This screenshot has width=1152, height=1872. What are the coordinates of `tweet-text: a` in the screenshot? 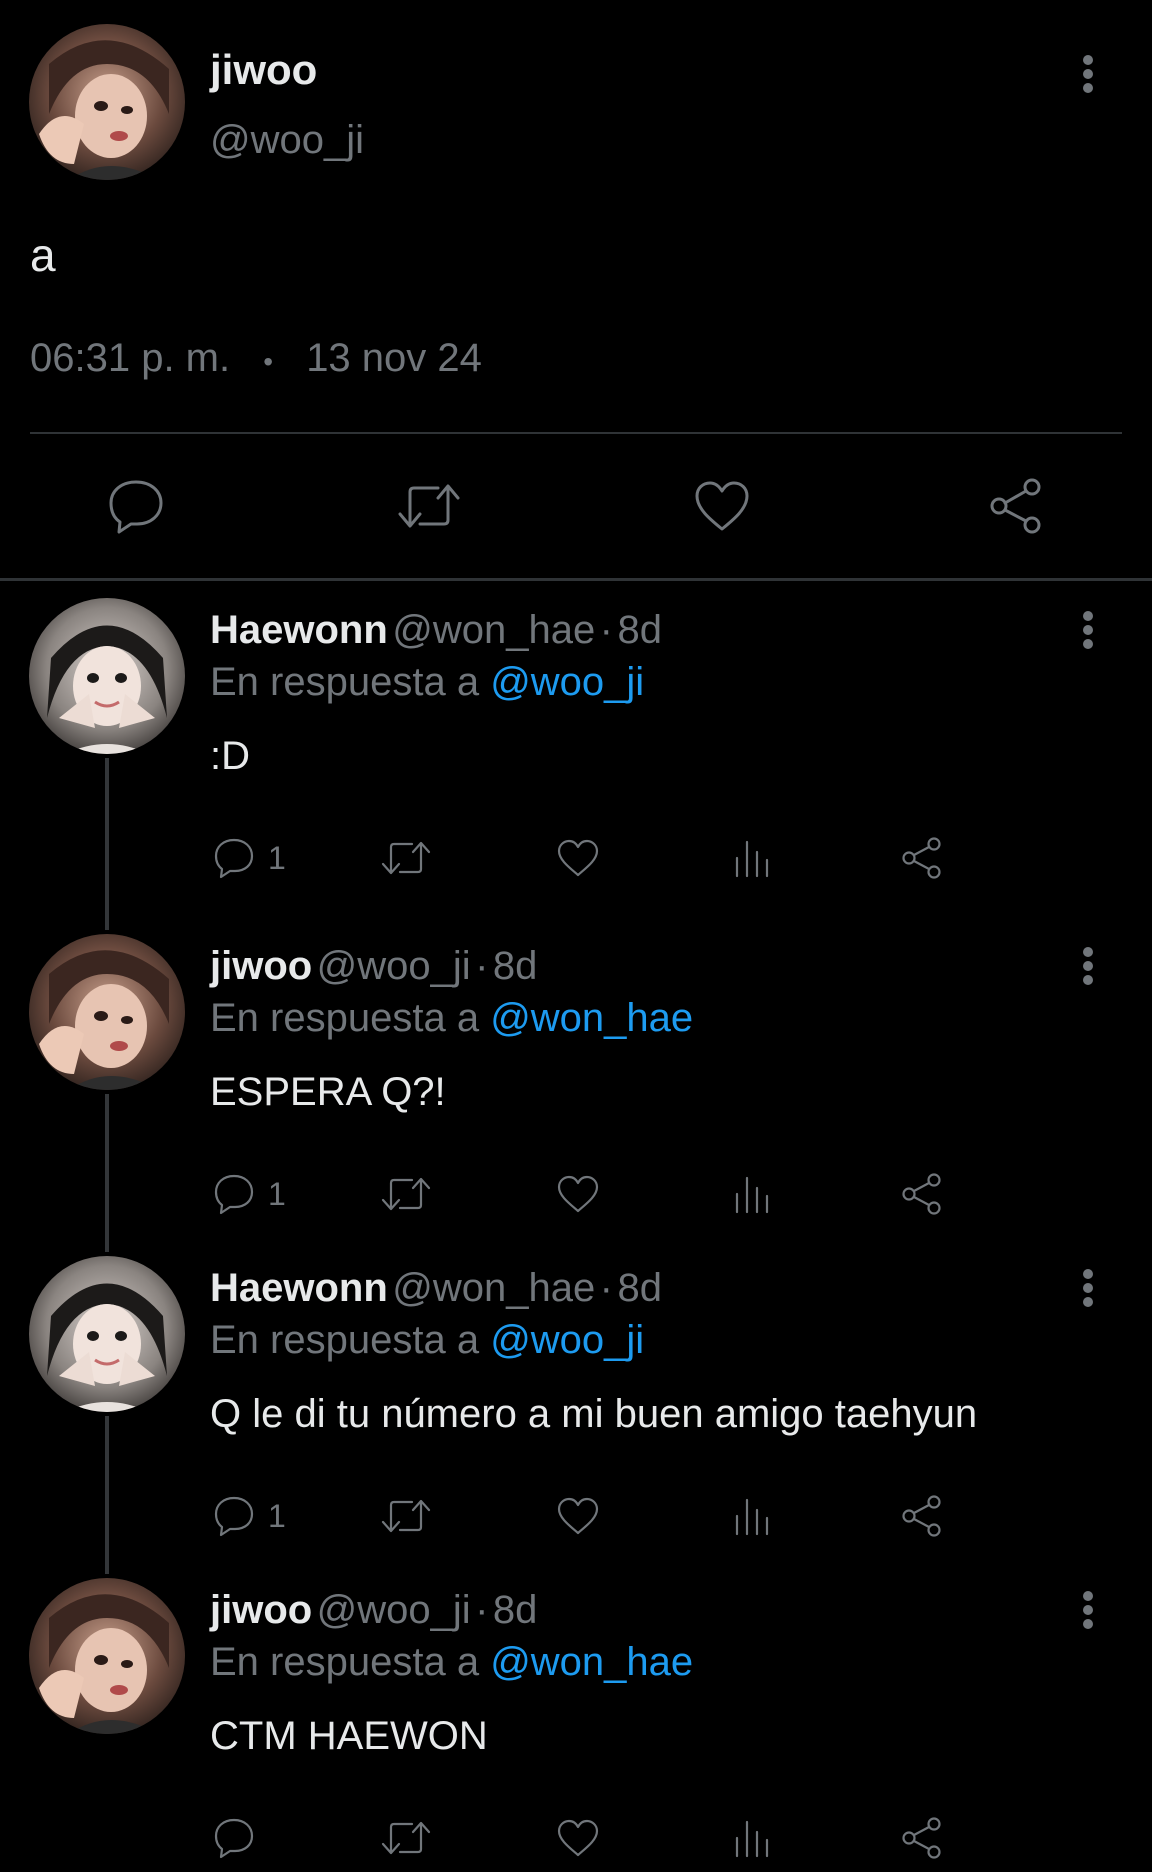 It's located at (43, 255).